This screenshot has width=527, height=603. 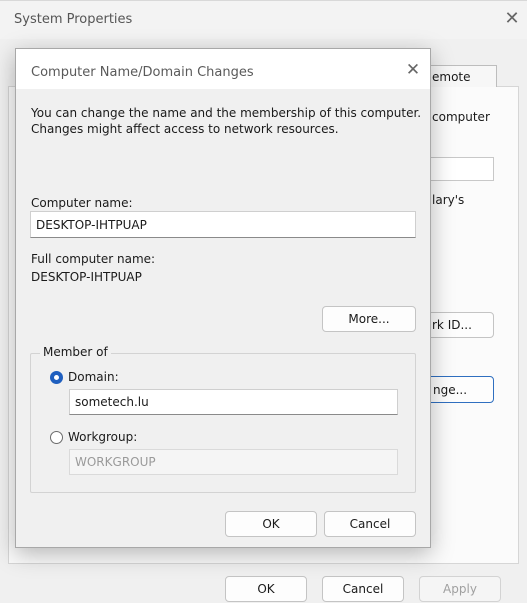 I want to click on domain-label: Domain:, so click(x=93, y=377).